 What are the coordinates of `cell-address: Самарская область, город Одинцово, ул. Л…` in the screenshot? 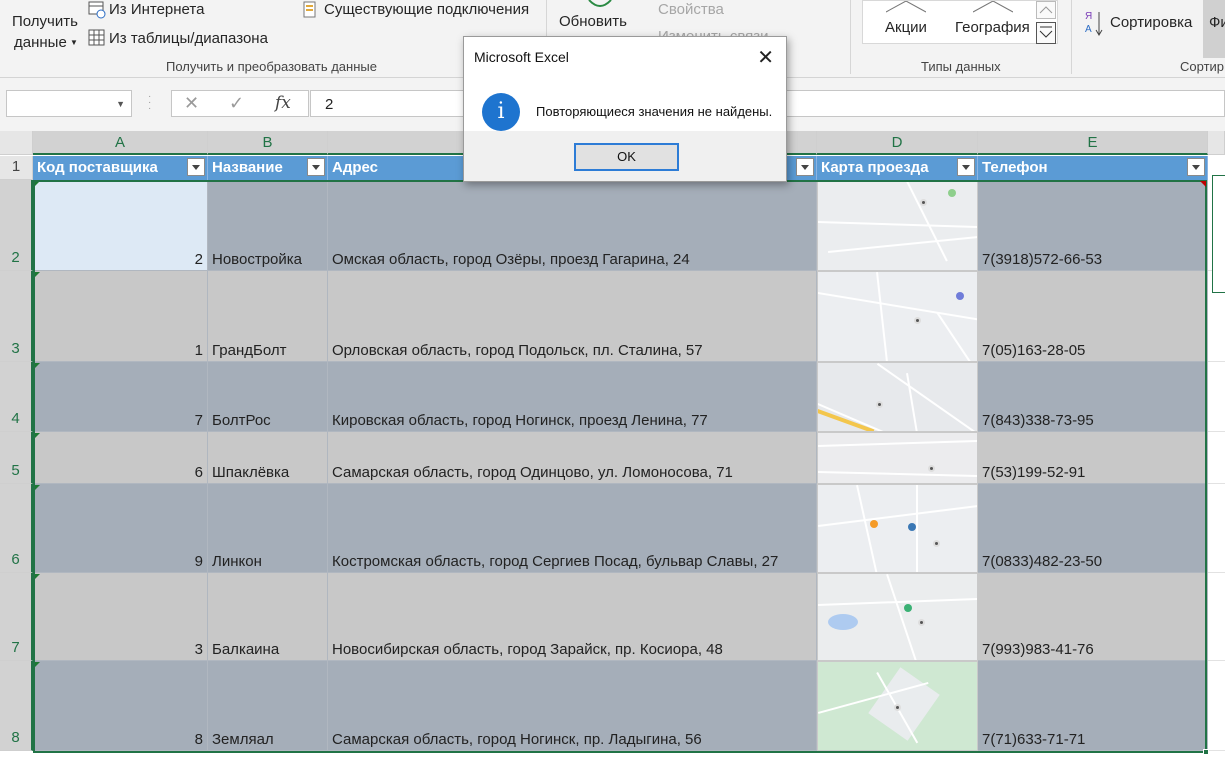 It's located at (572, 458).